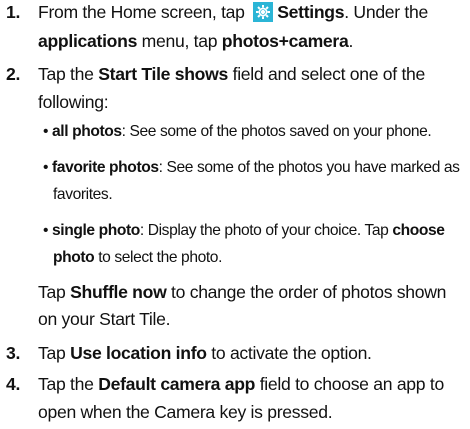 The width and height of the screenshot is (470, 429). I want to click on step-number: 1., so click(13, 12).